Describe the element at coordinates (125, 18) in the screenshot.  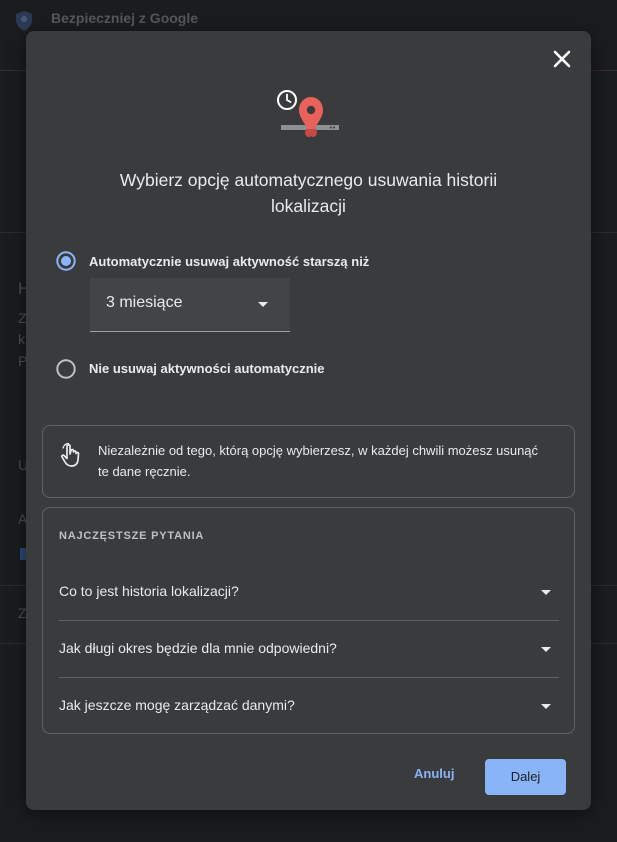
I see `background-title: Bezpieczniej z Google` at that location.